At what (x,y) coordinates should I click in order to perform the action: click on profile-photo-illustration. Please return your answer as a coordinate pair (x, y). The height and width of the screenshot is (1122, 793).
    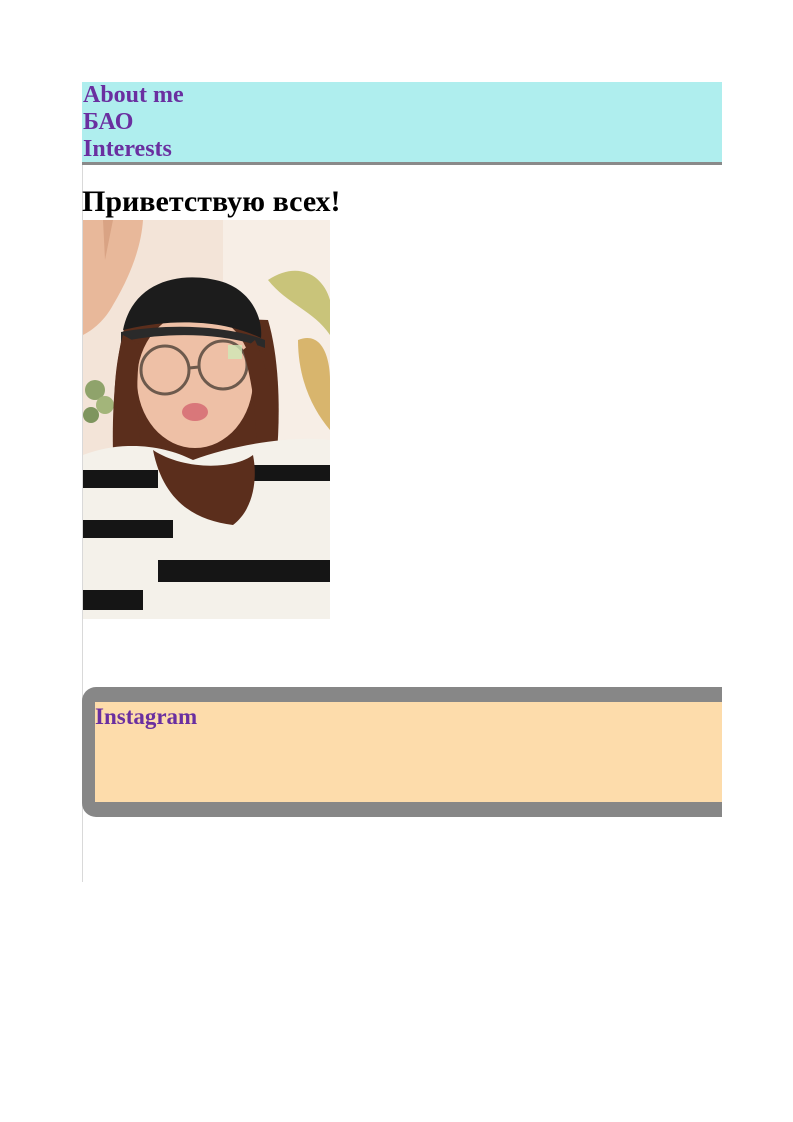
    Looking at the image, I should click on (206, 419).